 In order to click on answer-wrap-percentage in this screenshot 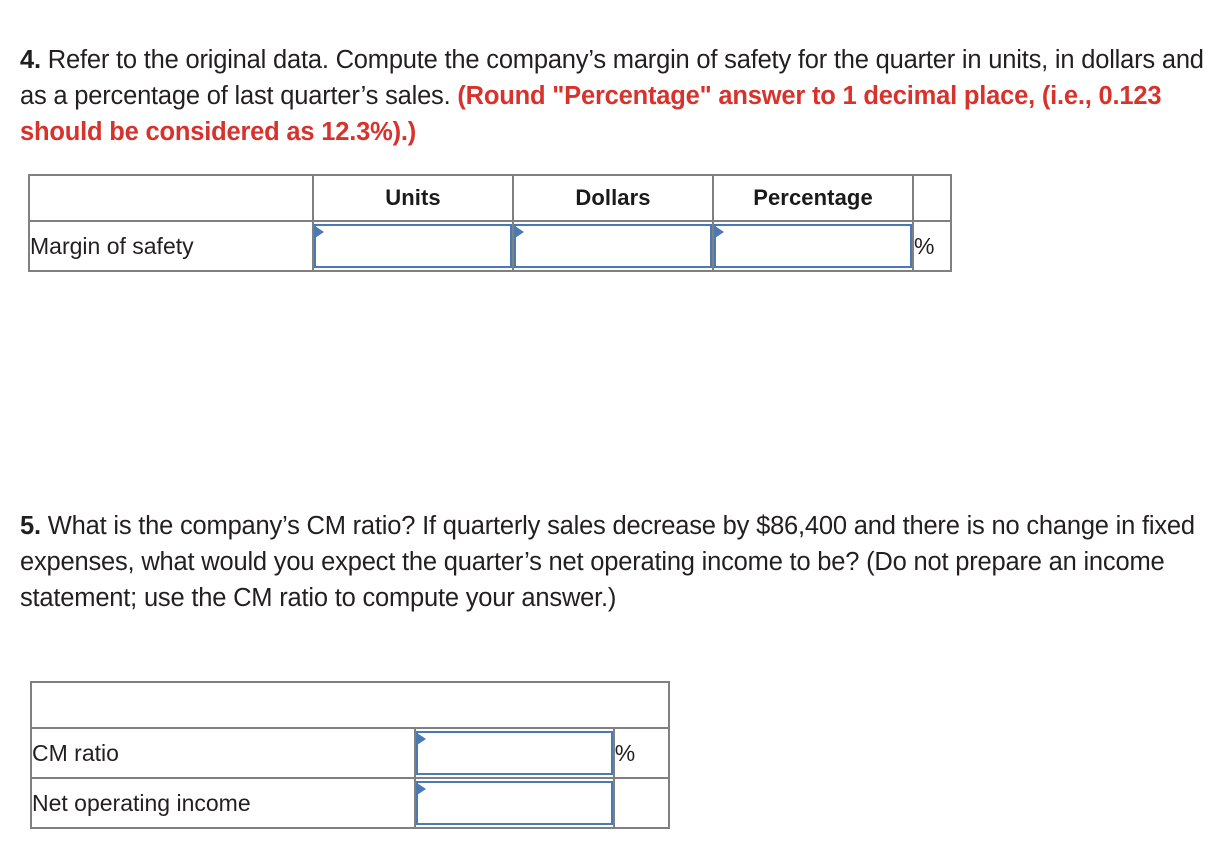, I will do `click(813, 246)`.